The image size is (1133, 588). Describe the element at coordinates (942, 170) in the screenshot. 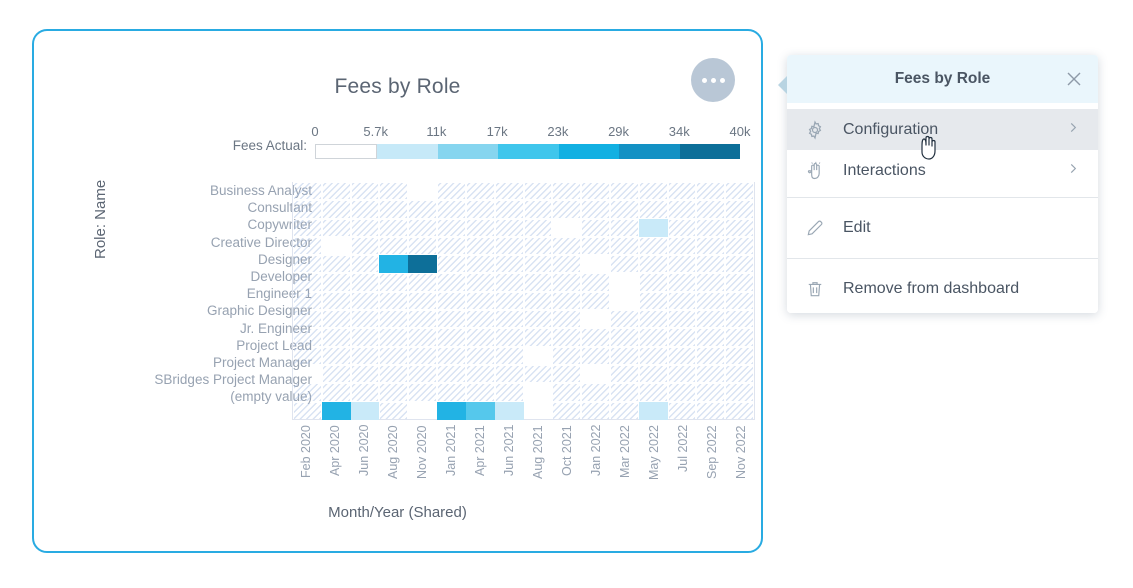

I see `menu-item-interactions: Interactions` at that location.